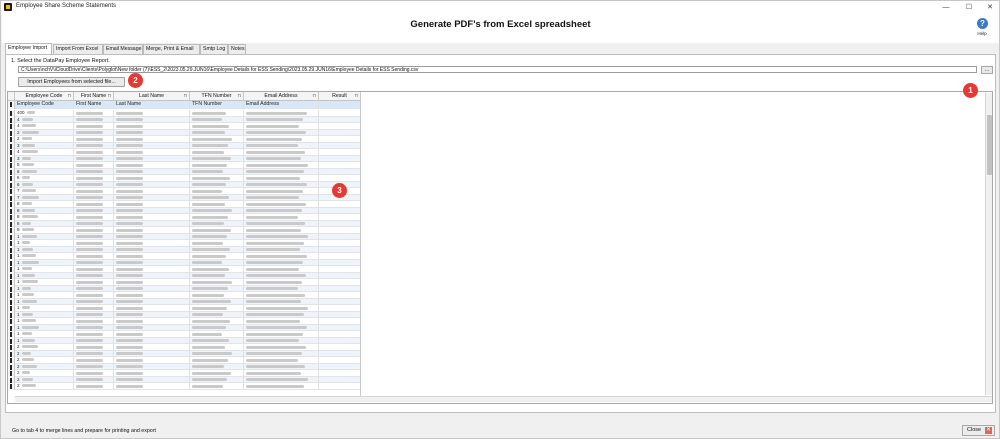  What do you see at coordinates (988, 244) in the screenshot?
I see `vertical-scrollbar` at bounding box center [988, 244].